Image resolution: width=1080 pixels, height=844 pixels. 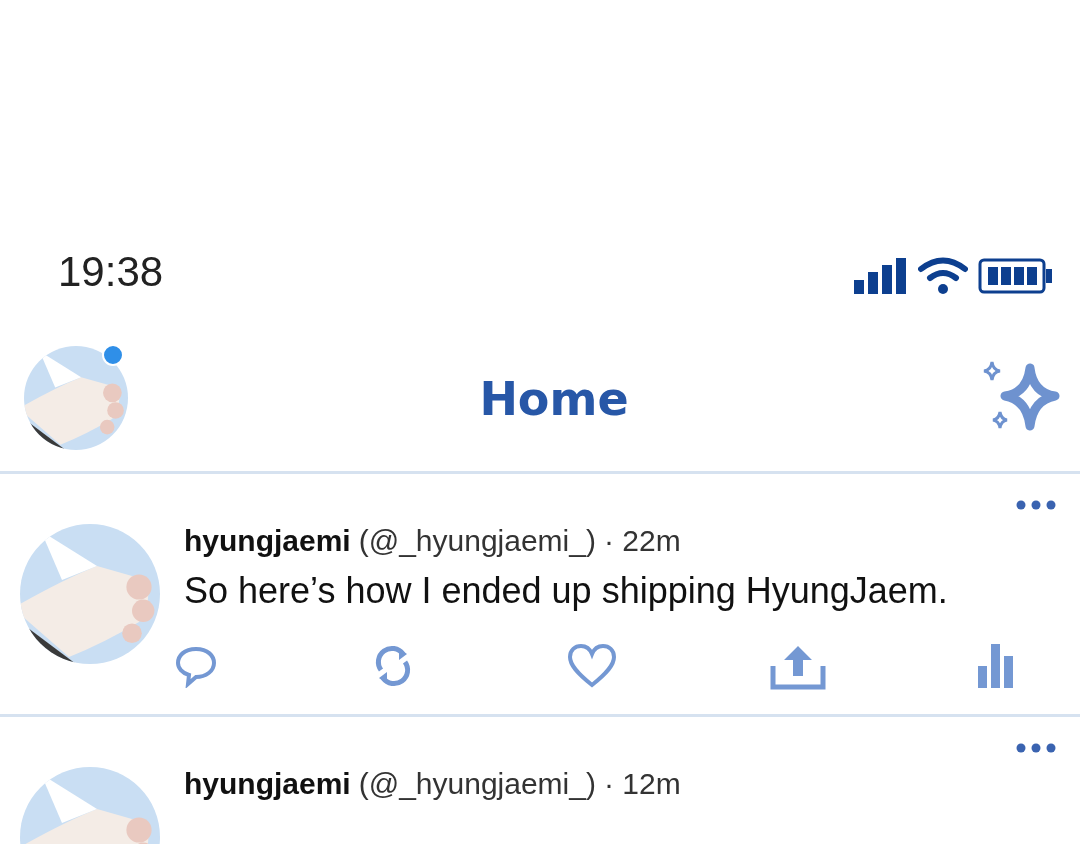 What do you see at coordinates (881, 276) in the screenshot?
I see `signal-icon` at bounding box center [881, 276].